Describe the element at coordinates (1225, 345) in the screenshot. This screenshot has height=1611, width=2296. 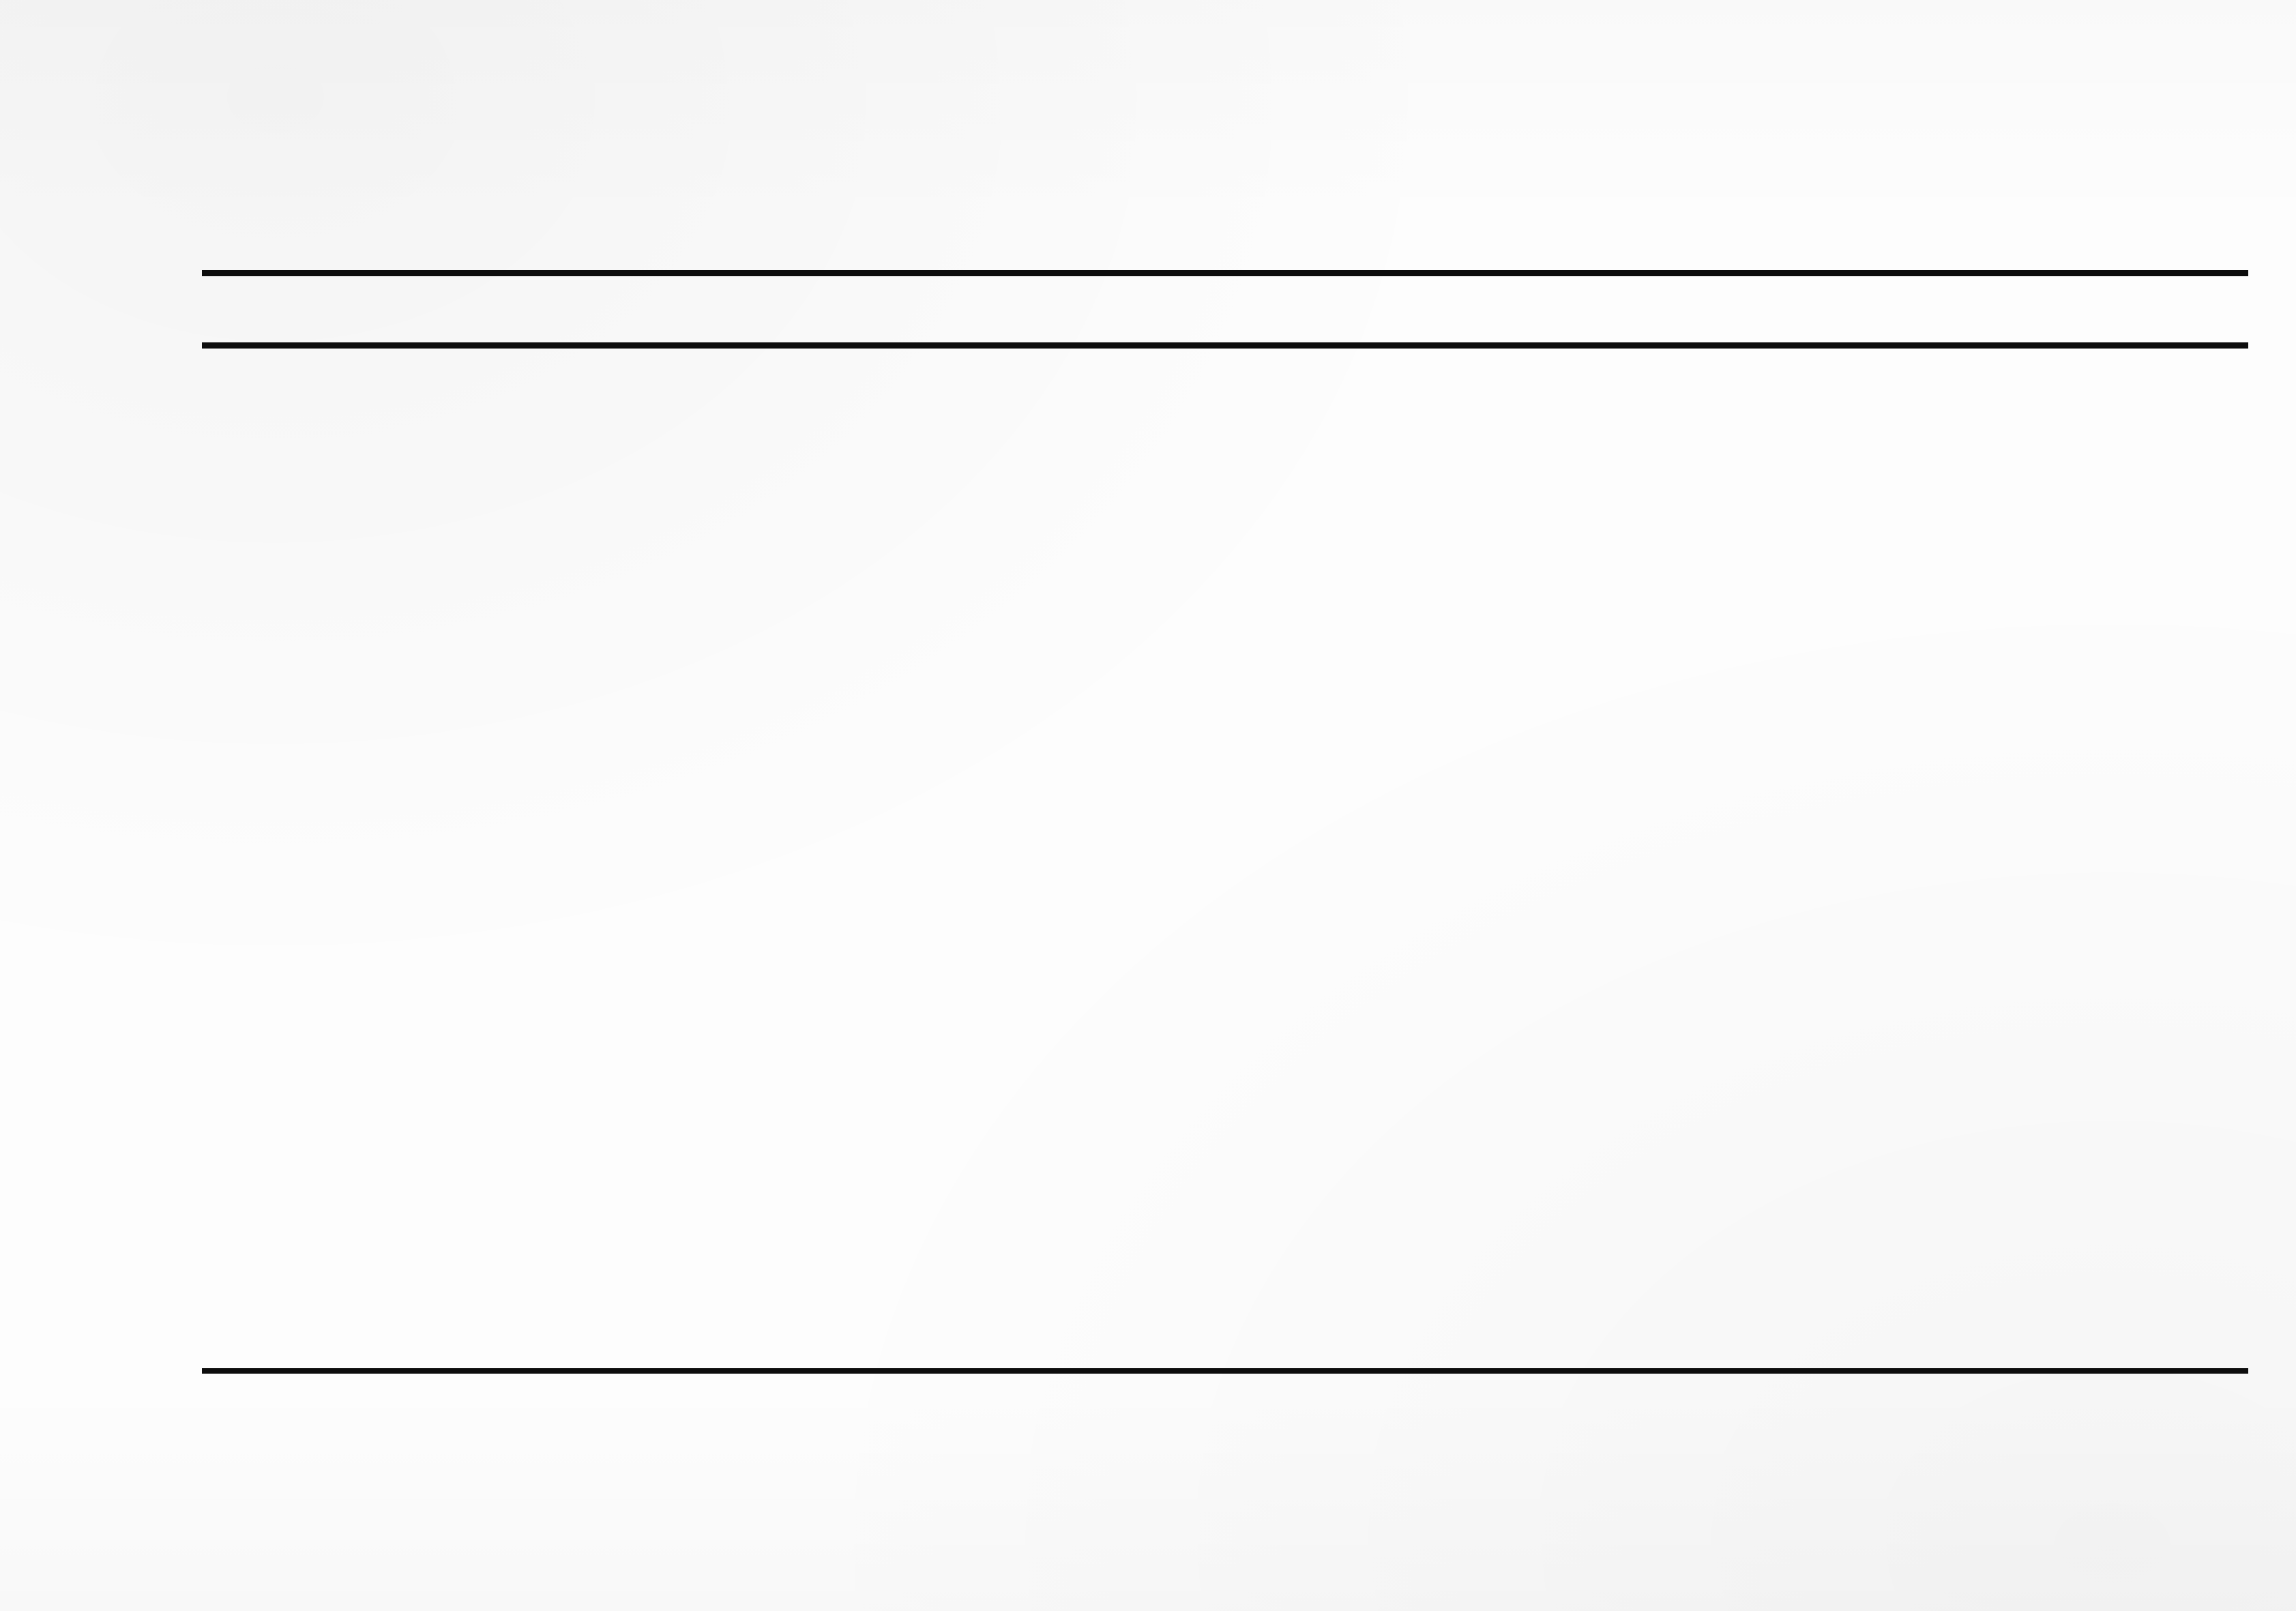
I see `table-header-rule` at that location.